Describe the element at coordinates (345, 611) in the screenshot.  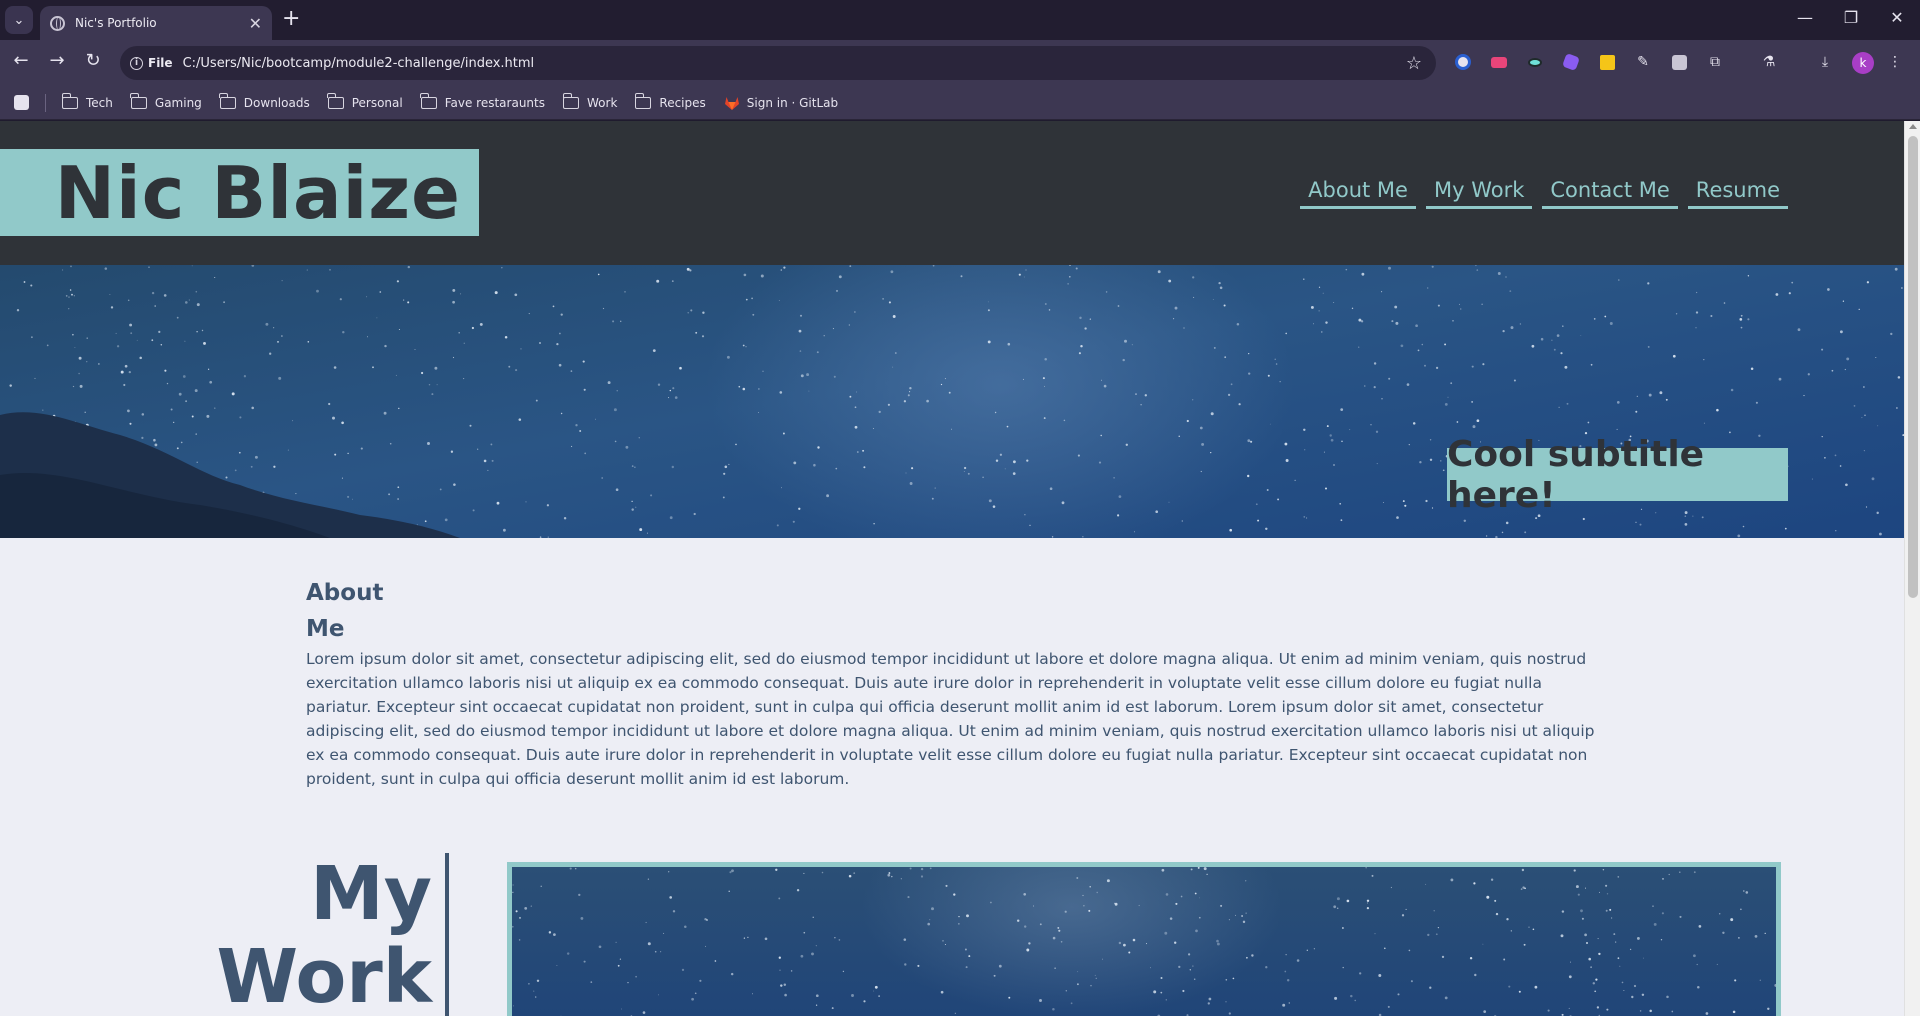
I see `about-heading: About Me` at that location.